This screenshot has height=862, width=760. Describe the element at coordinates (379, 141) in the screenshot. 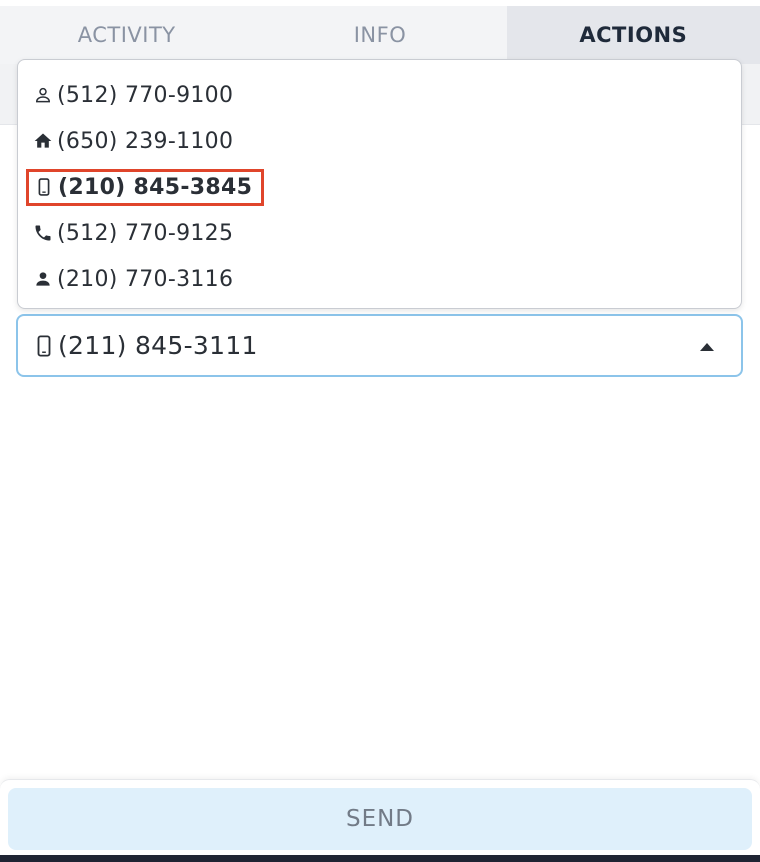

I see `phone-option-2: (650) 239-1100` at that location.